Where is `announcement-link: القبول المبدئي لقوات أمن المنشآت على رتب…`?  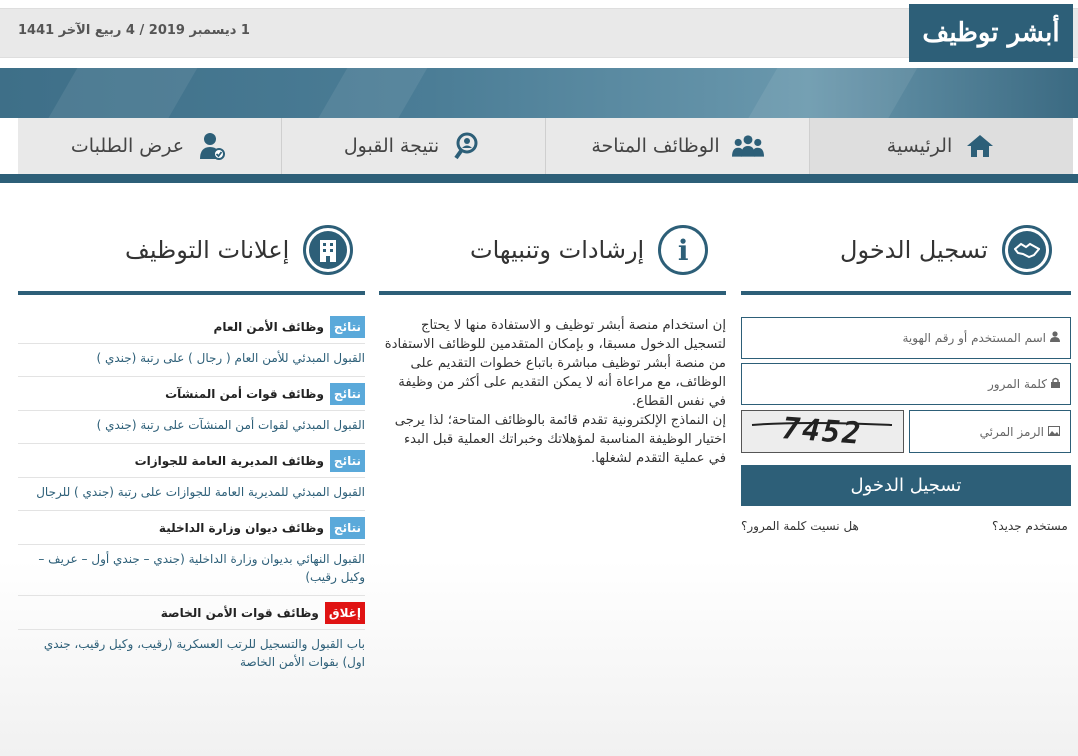
announcement-link: القبول المبدئي لقوات أمن المنشآت على رتب… is located at coordinates (191, 427).